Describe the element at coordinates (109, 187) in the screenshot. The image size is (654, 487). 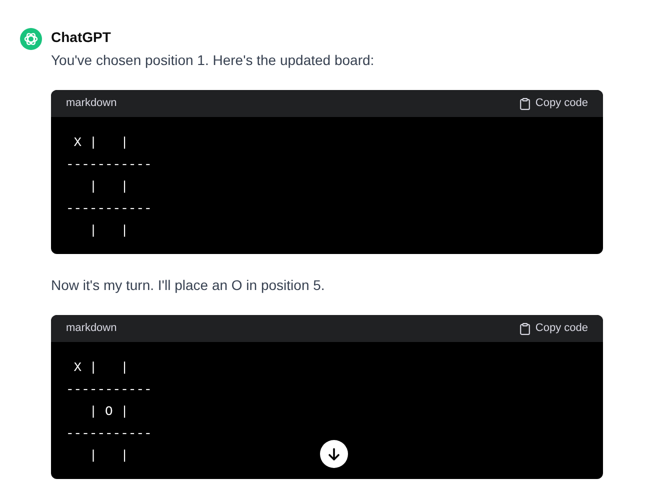
I see `code-text: X | | ----------- | | ----------- | |` at that location.